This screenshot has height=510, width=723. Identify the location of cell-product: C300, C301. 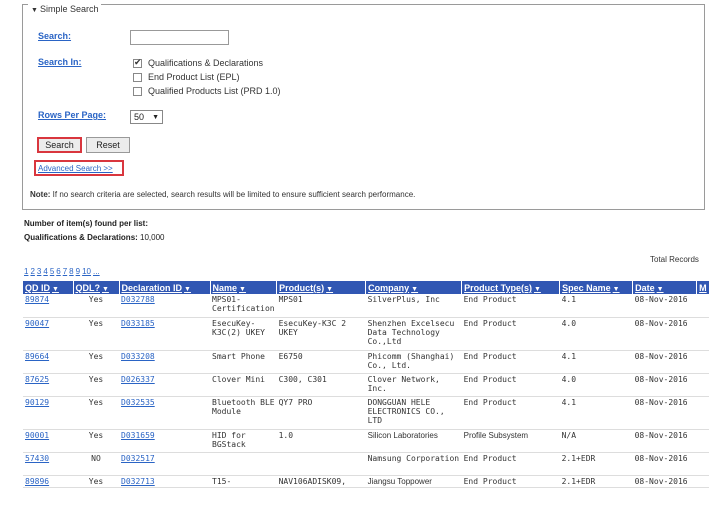
(321, 385).